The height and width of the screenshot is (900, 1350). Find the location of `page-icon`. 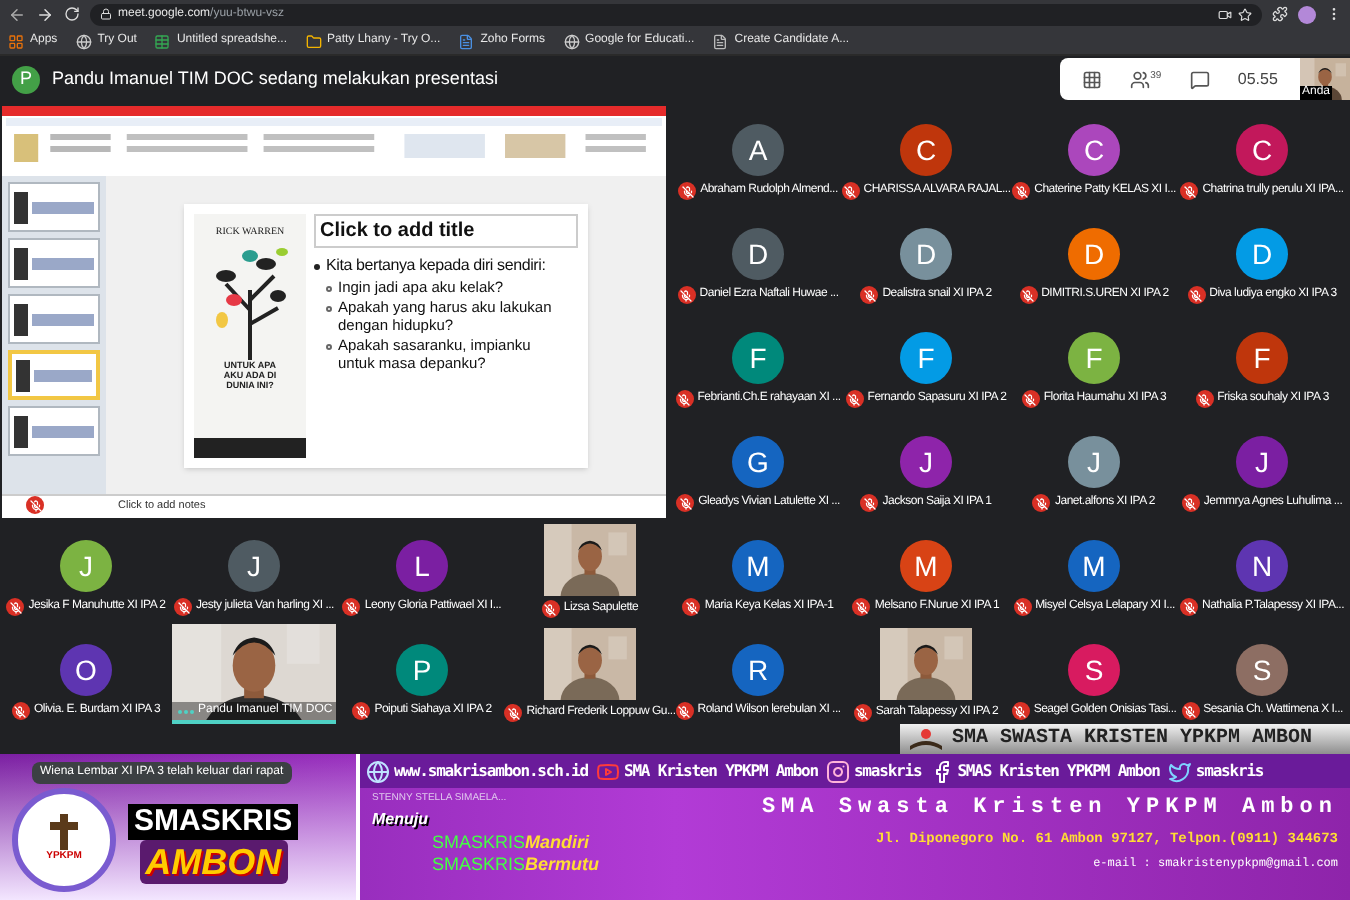

page-icon is located at coordinates (720, 41).